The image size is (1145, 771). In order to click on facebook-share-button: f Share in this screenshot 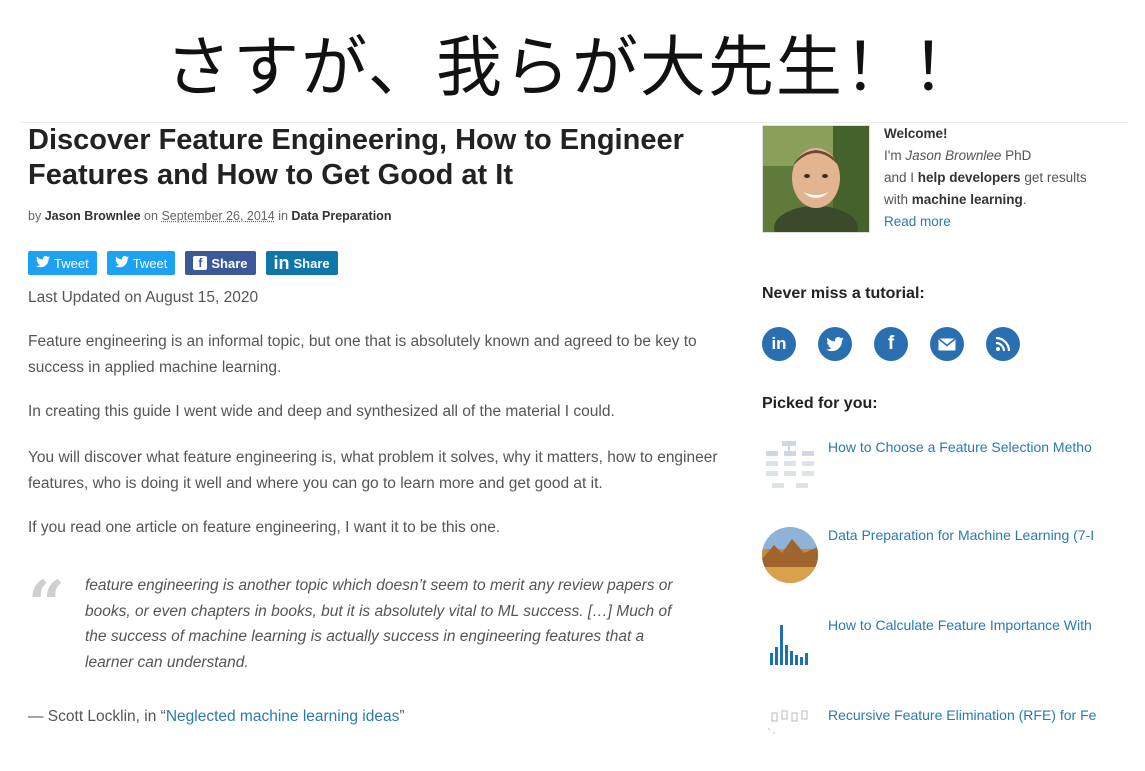, I will do `click(220, 263)`.